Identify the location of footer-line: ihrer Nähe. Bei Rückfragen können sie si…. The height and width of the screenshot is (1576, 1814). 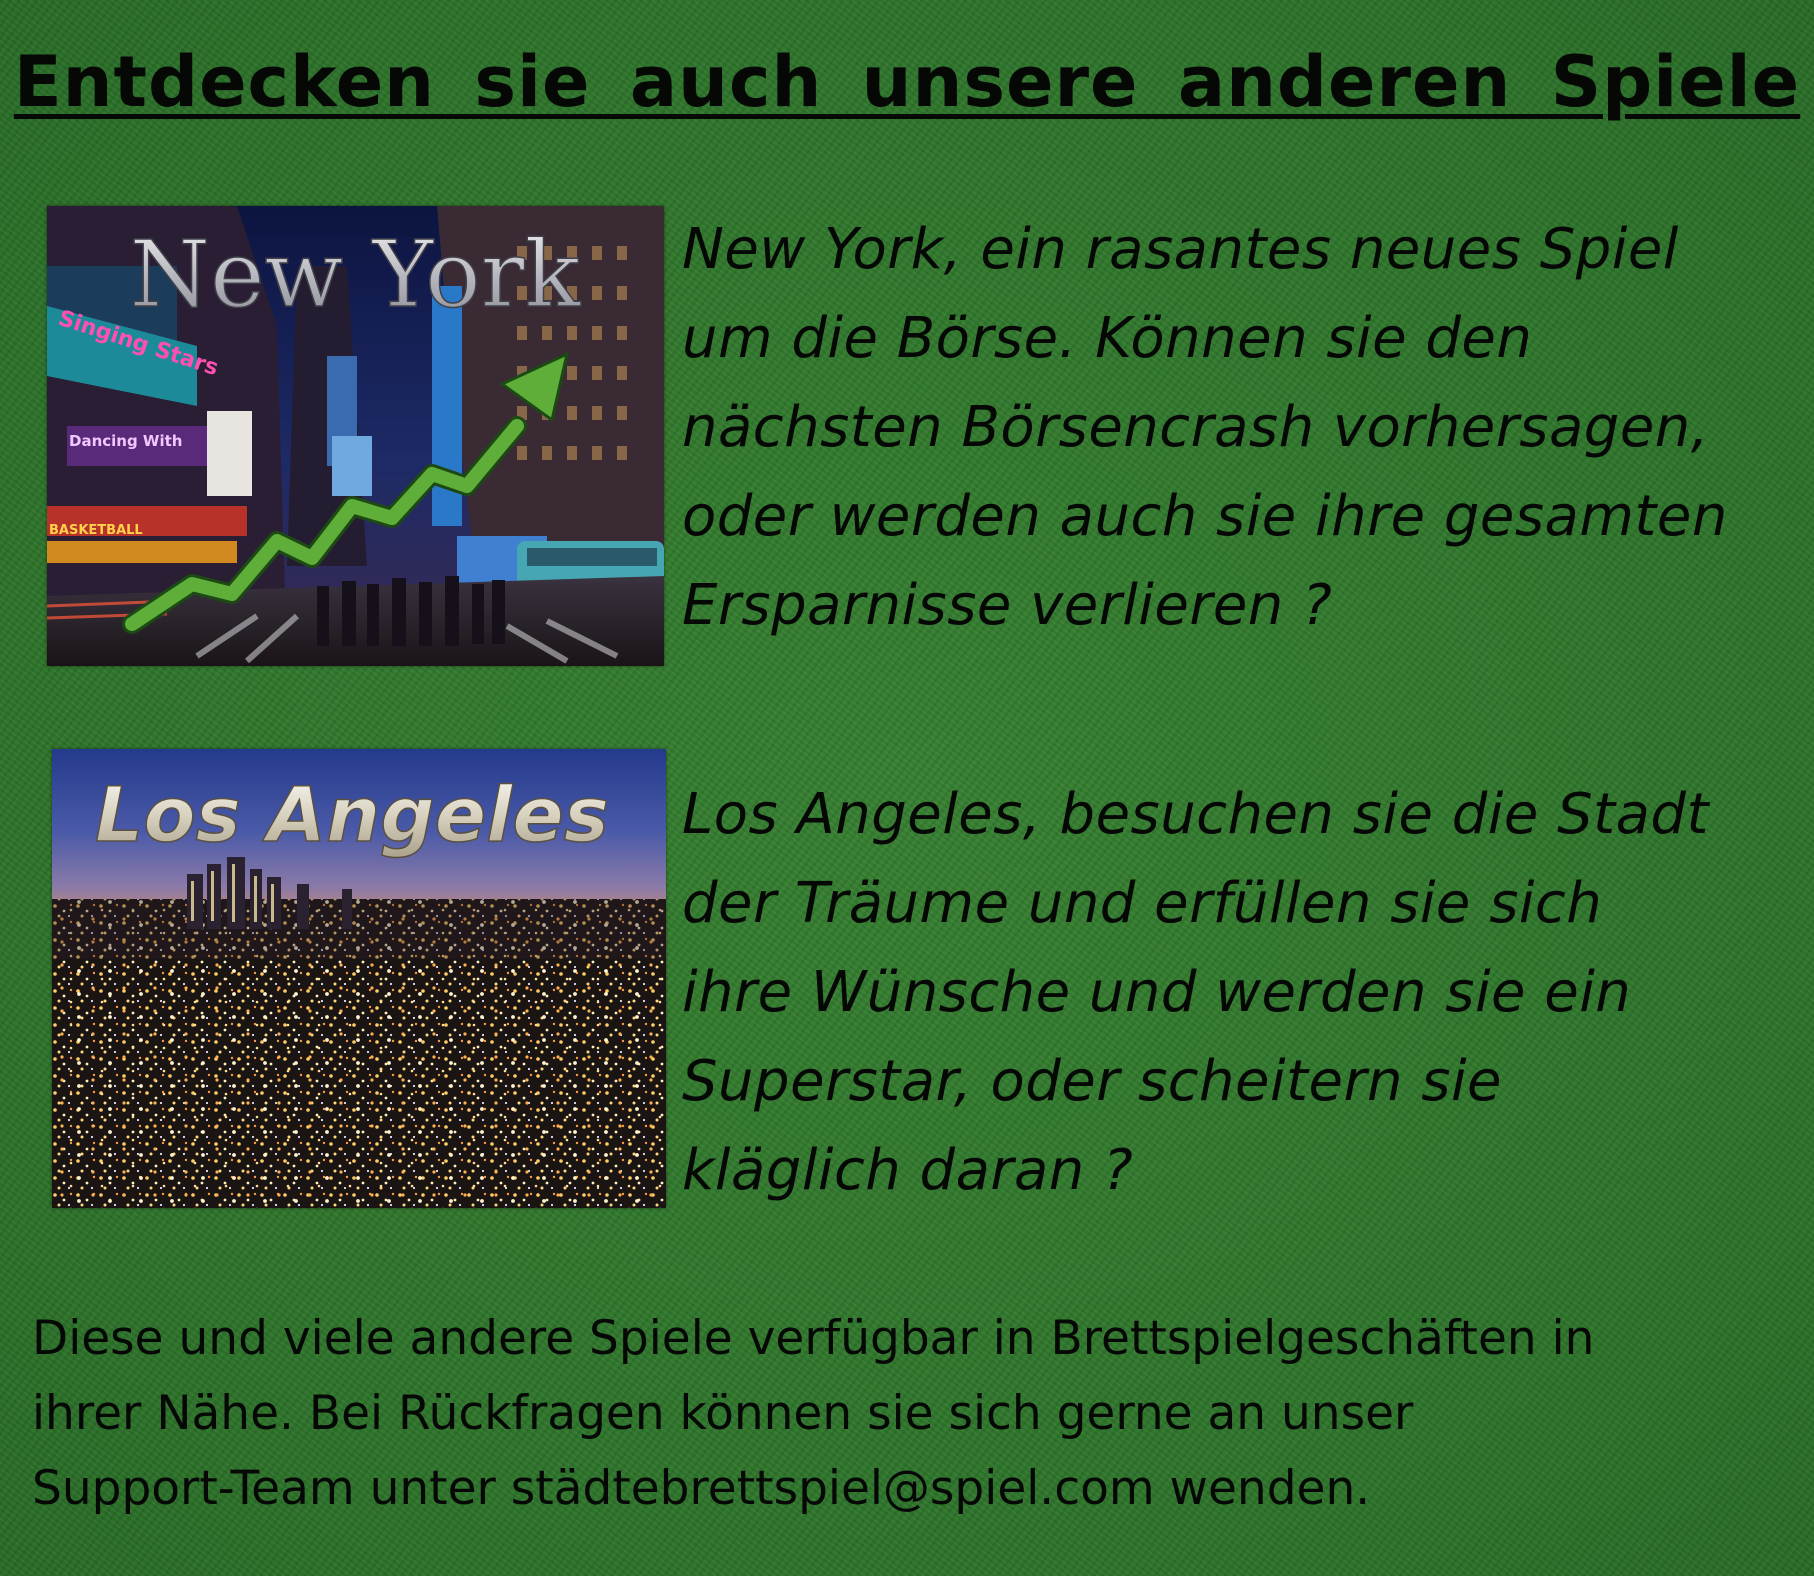
(723, 1413).